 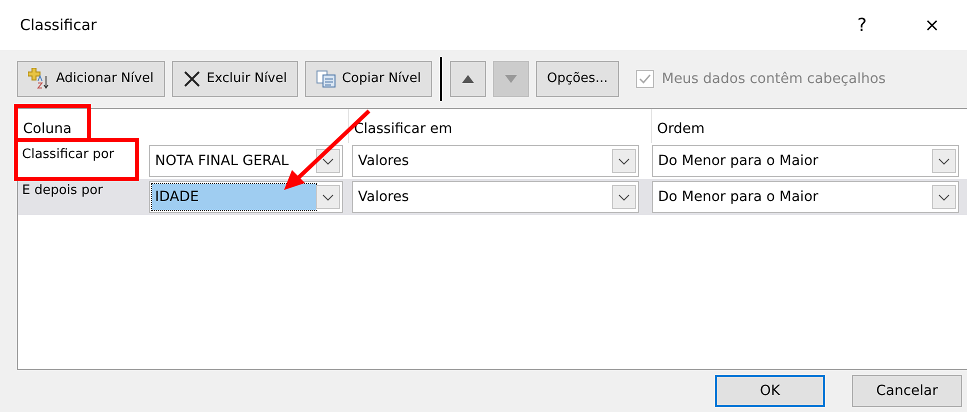 I want to click on down-arrow-icon, so click(x=510, y=79).